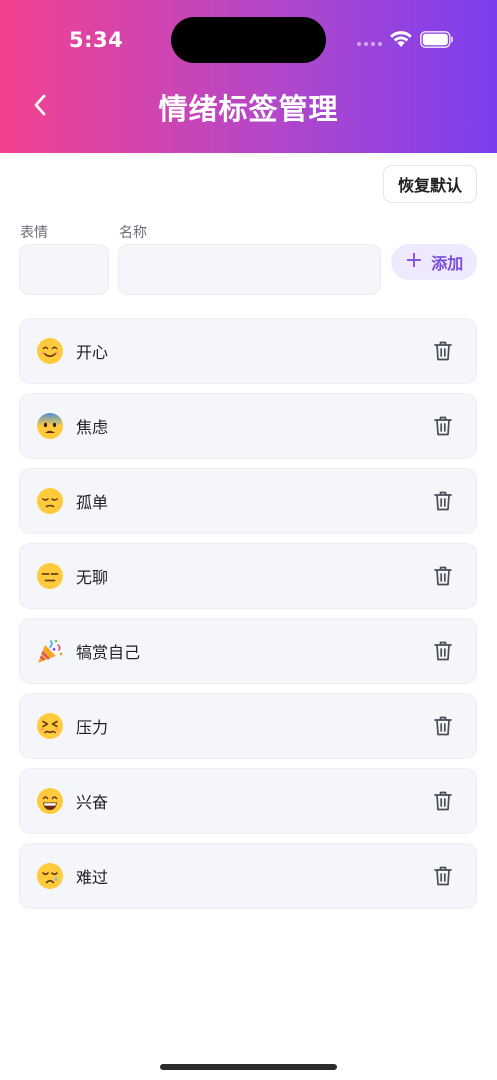 This screenshot has width=497, height=1080. I want to click on tag-label: 犒赏自己, so click(108, 652).